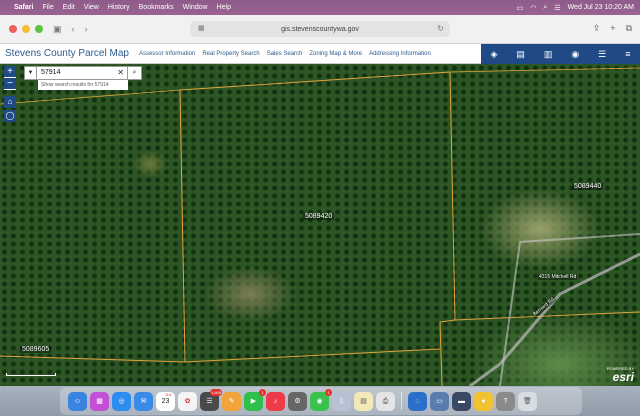 This screenshot has height=416, width=640. What do you see at coordinates (557, 8) in the screenshot?
I see `control-center-icon: ☰` at bounding box center [557, 8].